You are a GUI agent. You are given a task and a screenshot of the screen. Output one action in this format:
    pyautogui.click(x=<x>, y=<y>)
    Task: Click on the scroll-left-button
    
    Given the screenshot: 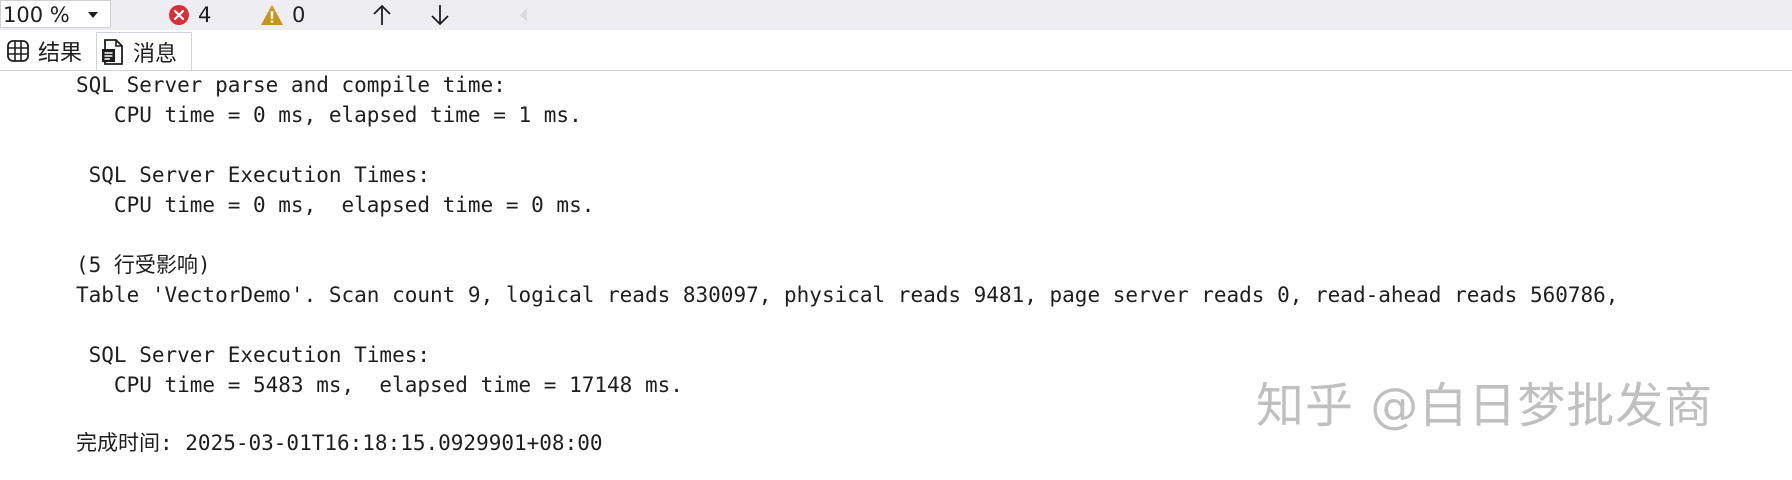 What is the action you would take?
    pyautogui.click(x=523, y=15)
    